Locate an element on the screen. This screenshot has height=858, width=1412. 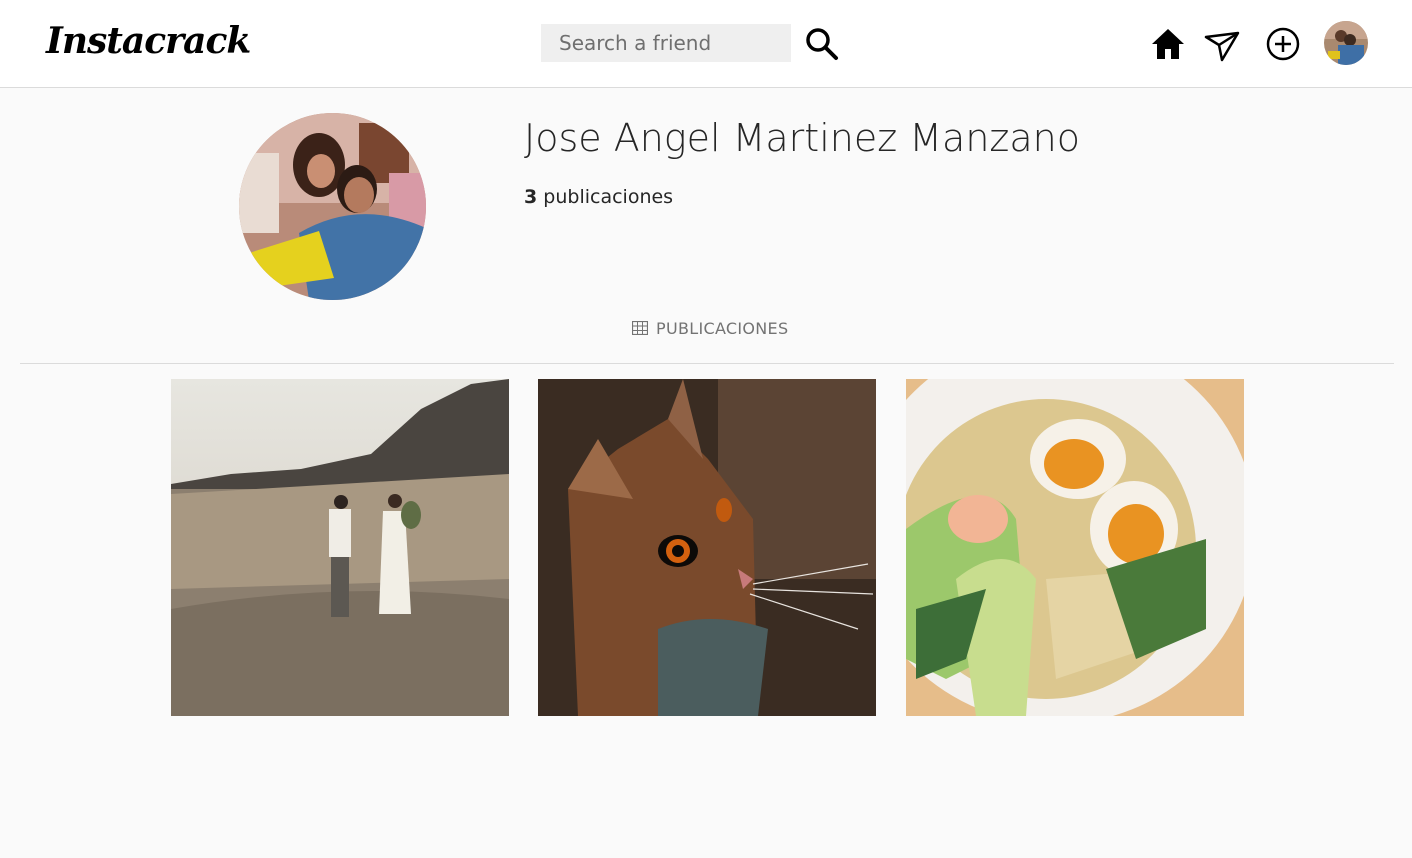
tab-publicaciones: PUBLICACIONES is located at coordinates (710, 328).